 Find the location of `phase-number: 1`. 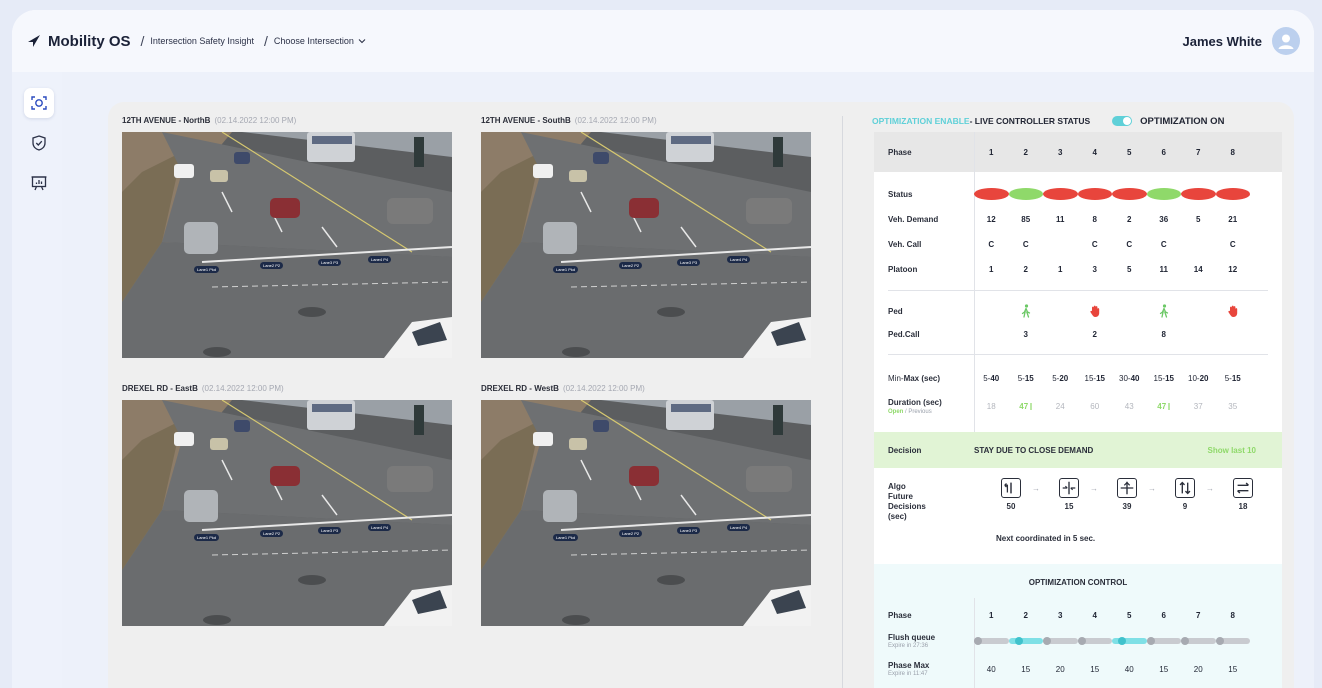

phase-number: 1 is located at coordinates (991, 152).